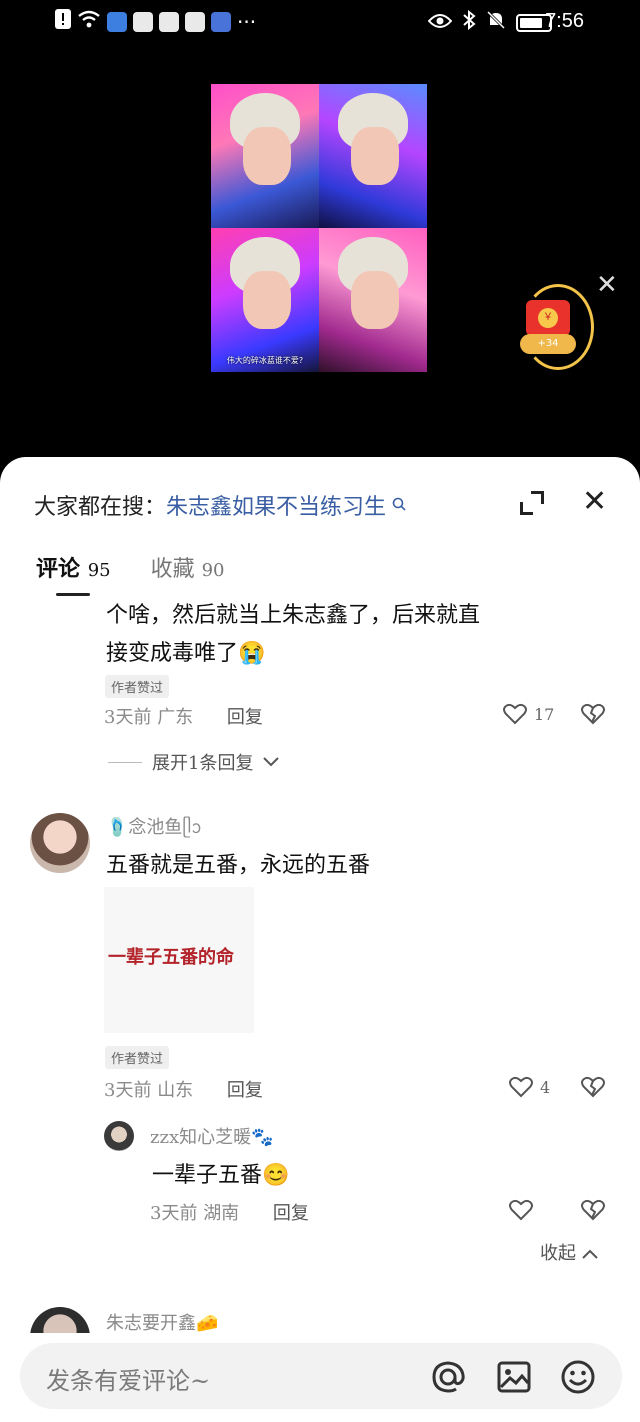  I want to click on comment-text-line: 接变成毒唯了, so click(172, 653).